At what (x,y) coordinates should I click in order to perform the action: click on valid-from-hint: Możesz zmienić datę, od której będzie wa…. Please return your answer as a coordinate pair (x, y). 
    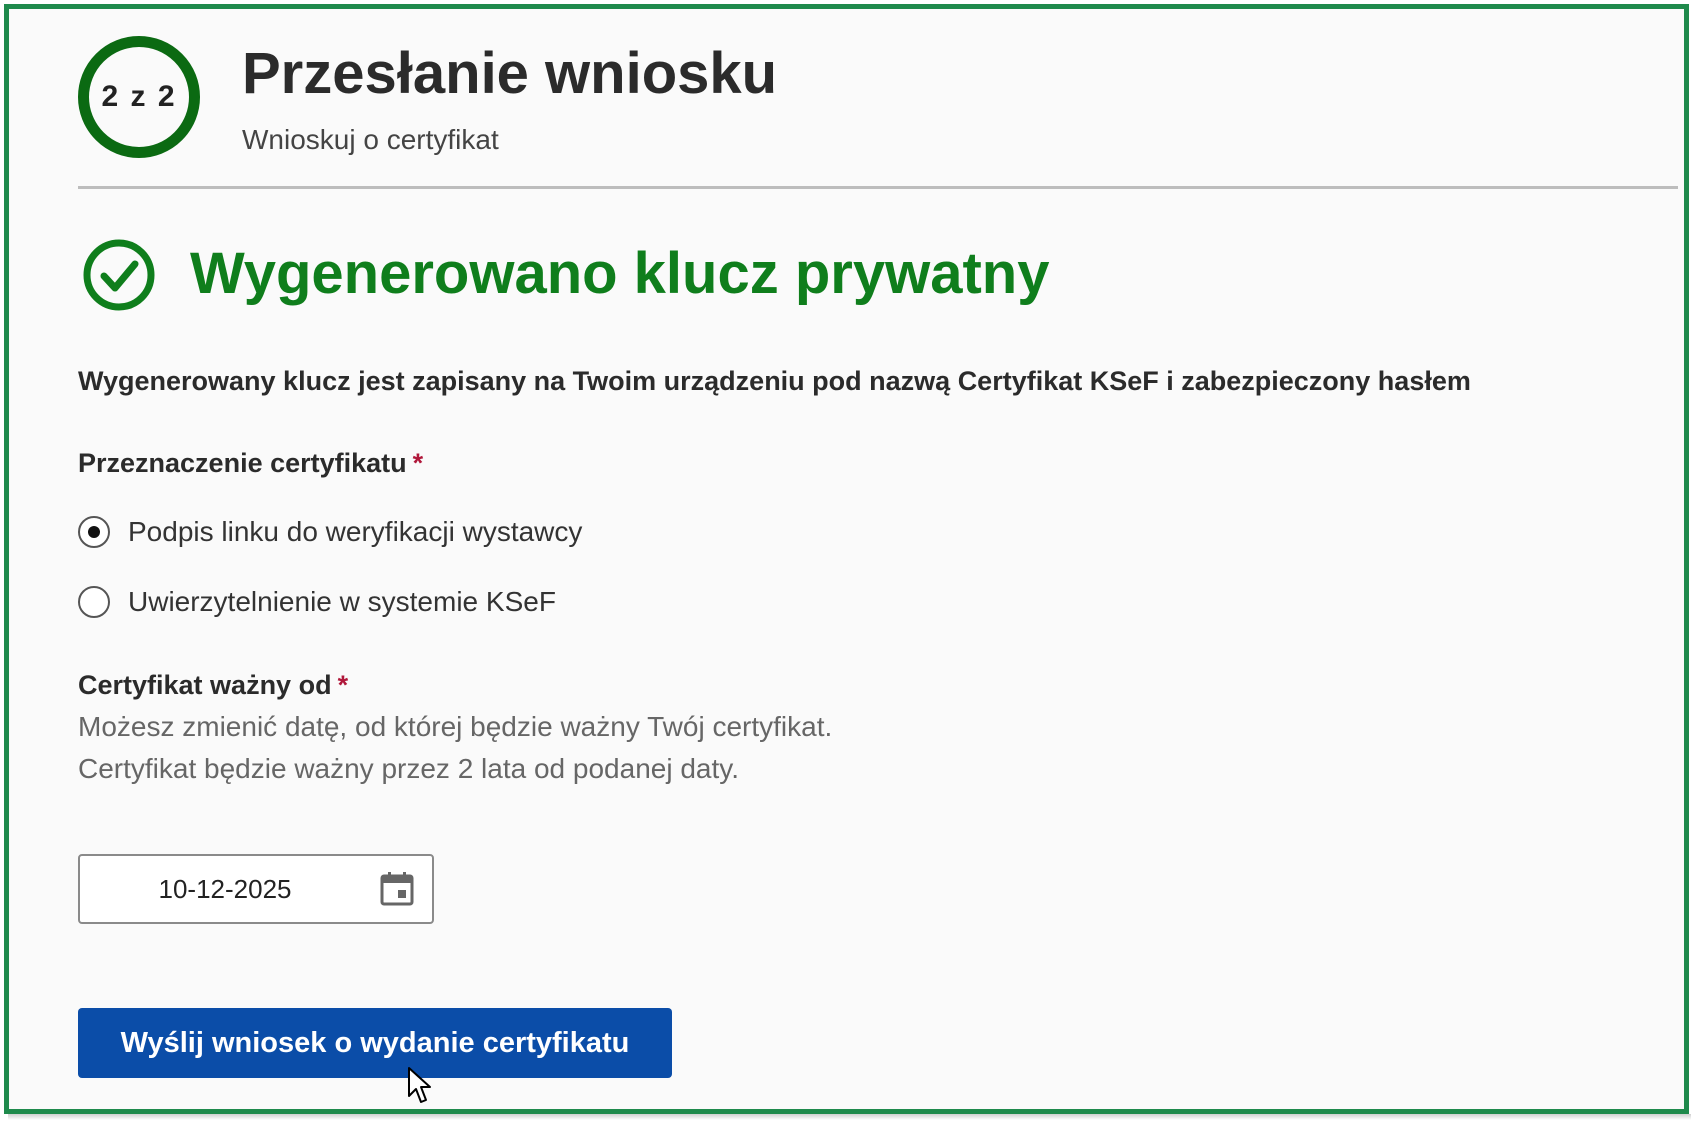
    Looking at the image, I should click on (455, 747).